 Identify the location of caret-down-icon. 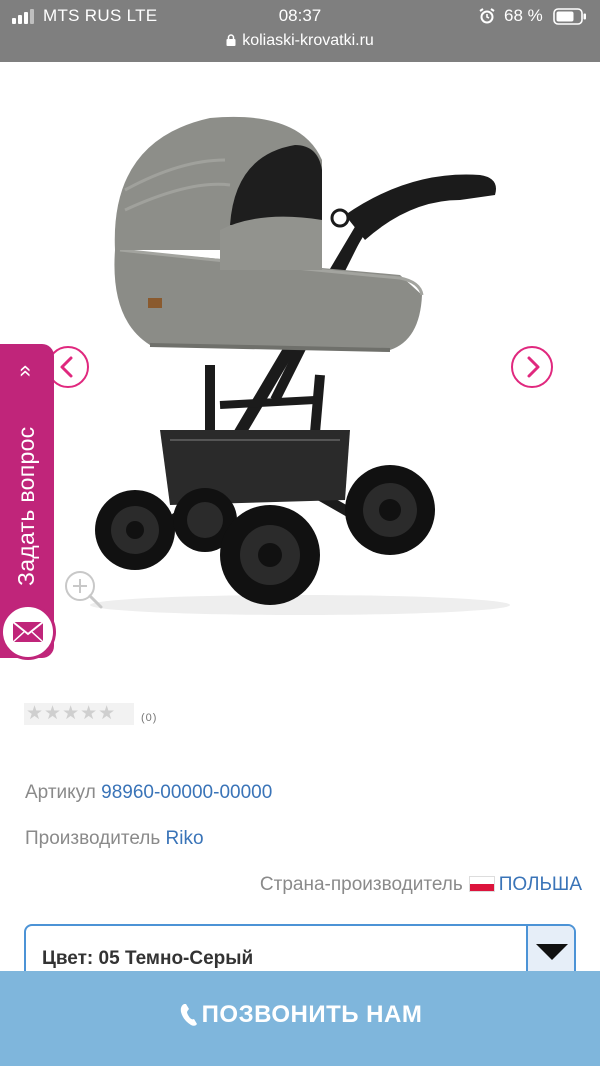
(552, 952).